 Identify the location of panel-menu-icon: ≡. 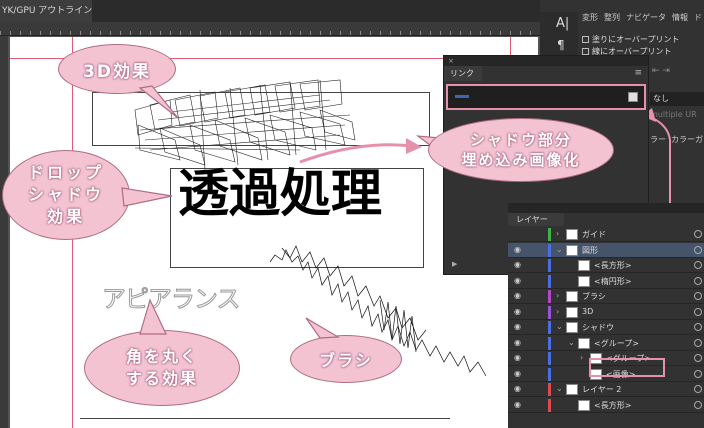
(638, 73).